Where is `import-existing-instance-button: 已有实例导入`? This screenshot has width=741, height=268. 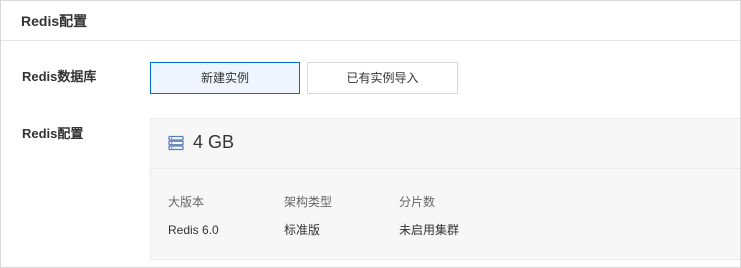
import-existing-instance-button: 已有实例导入 is located at coordinates (382, 78).